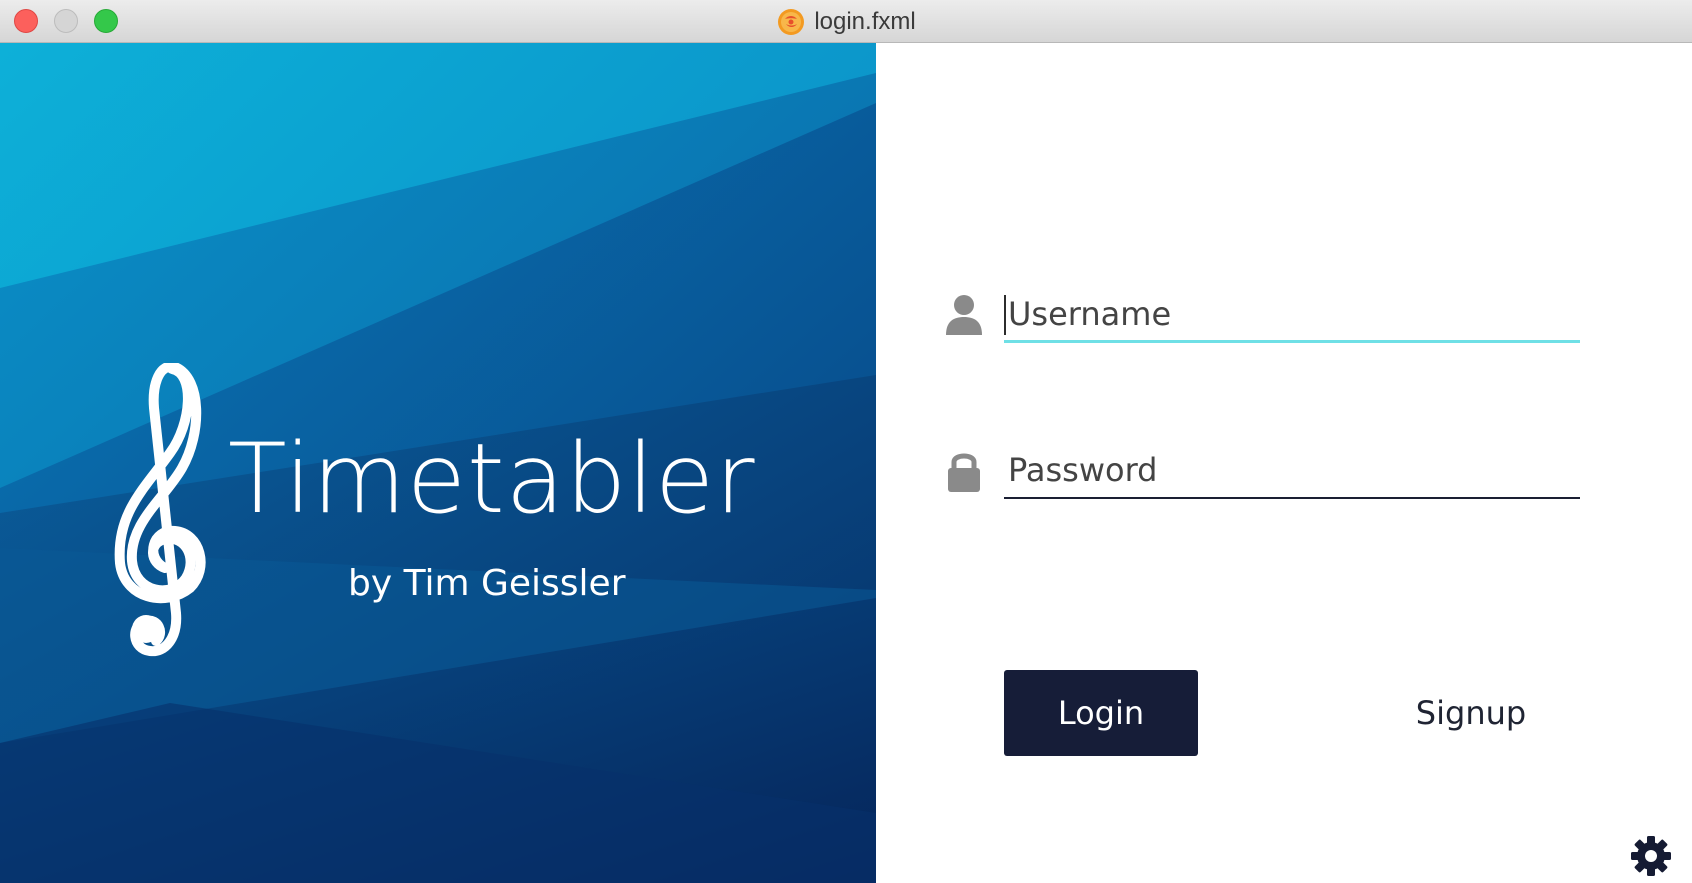  Describe the element at coordinates (1471, 713) in the screenshot. I see `signup-button: Signup` at that location.